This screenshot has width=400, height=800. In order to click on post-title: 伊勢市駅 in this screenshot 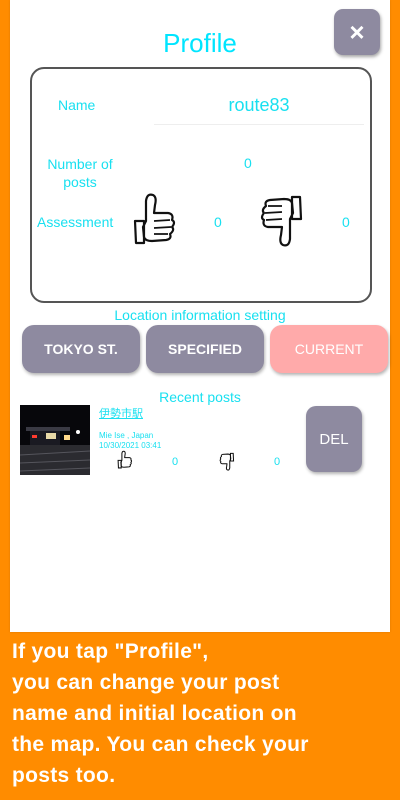, I will do `click(121, 413)`.